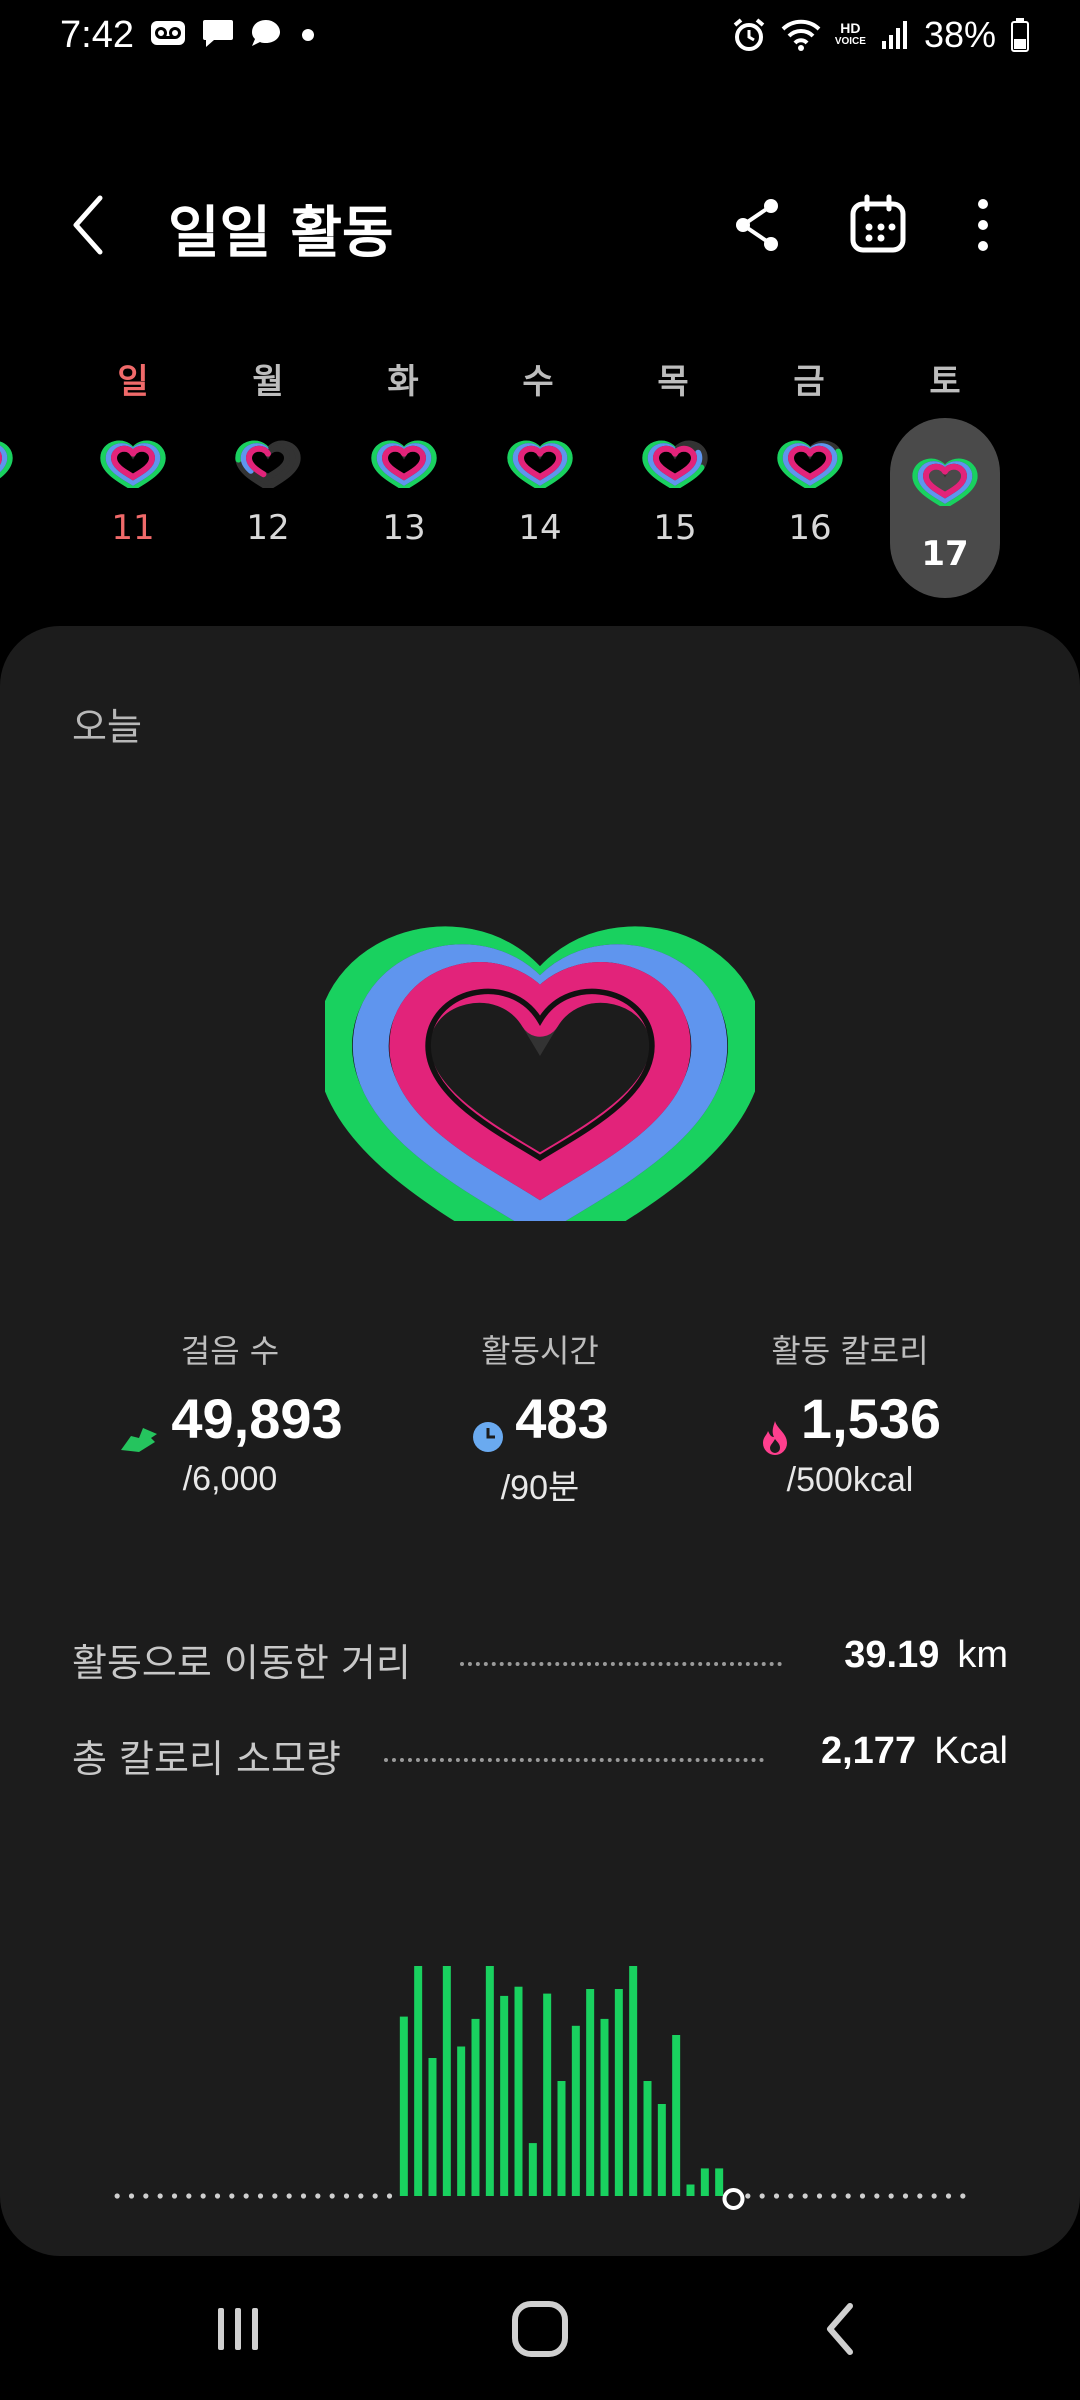 The image size is (1080, 2400). I want to click on dow-tuesday: 화, so click(403, 382).